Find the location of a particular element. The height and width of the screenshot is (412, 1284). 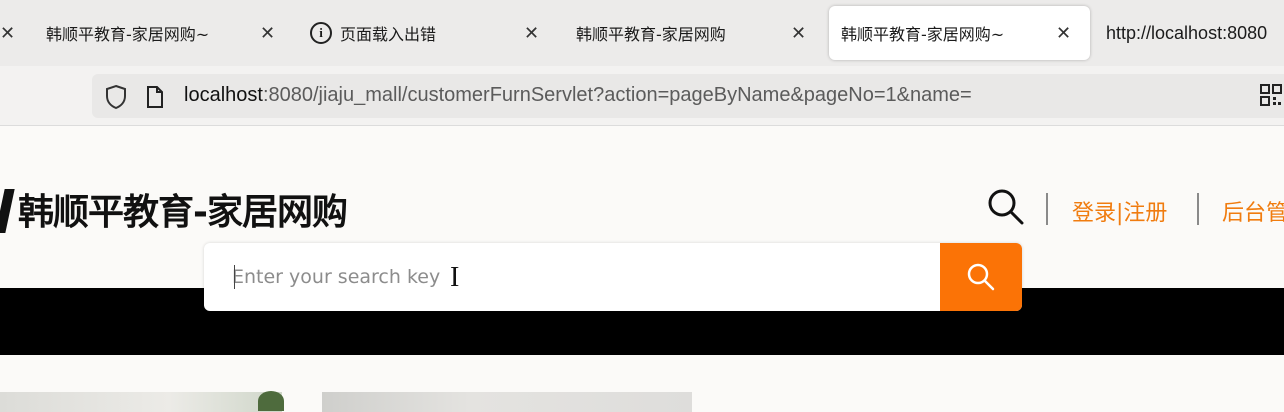

tab-partial: ✕ is located at coordinates (10, 33).